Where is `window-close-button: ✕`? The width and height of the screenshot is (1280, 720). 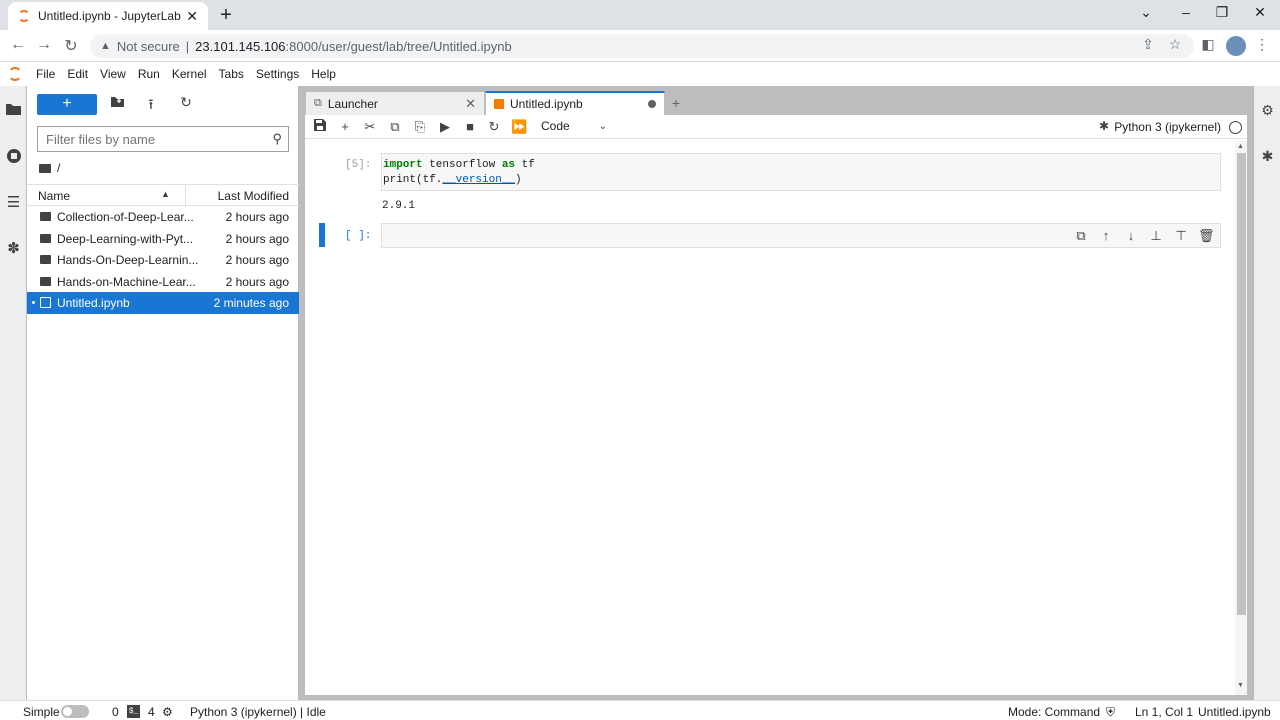
window-close-button: ✕ is located at coordinates (1260, 12).